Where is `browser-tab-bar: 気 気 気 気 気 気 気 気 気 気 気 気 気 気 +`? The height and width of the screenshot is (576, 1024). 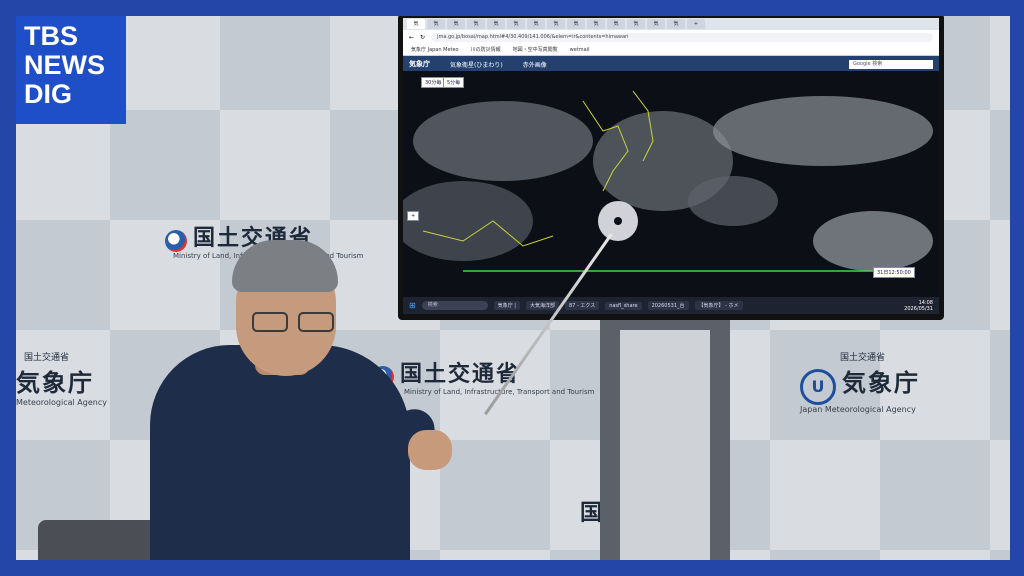 browser-tab-bar: 気 気 気 気 気 気 気 気 気 気 気 気 気 気 + is located at coordinates (671, 24).